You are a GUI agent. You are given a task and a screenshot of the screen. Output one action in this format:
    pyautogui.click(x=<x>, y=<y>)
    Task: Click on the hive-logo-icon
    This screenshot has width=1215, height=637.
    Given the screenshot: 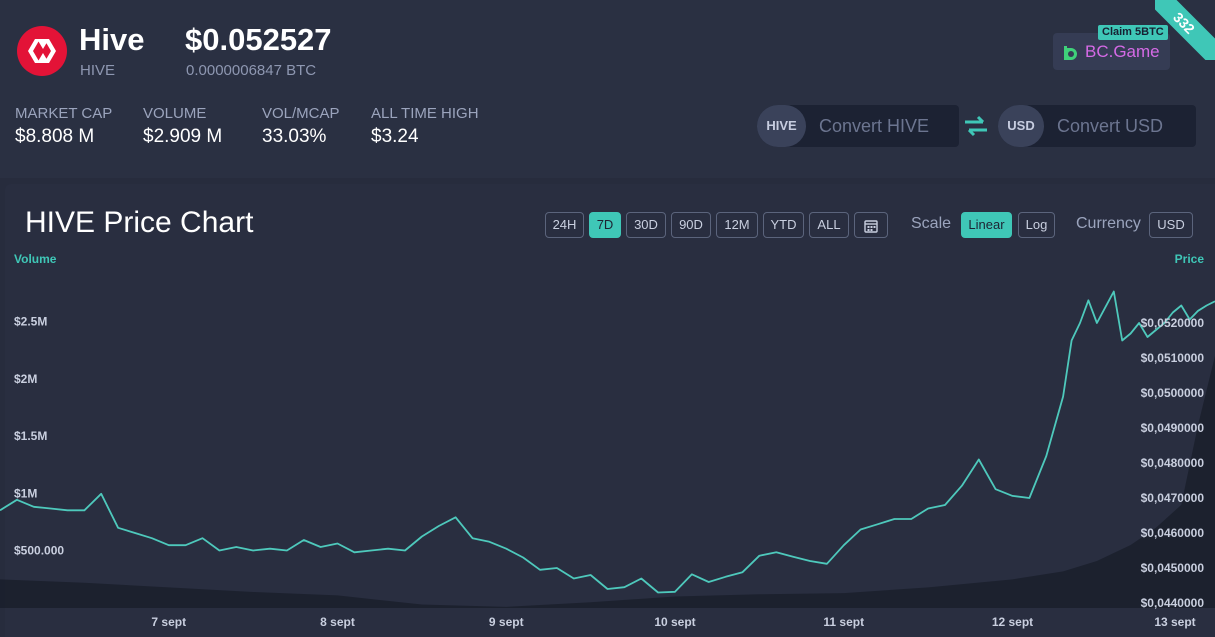 What is the action you would take?
    pyautogui.click(x=42, y=51)
    